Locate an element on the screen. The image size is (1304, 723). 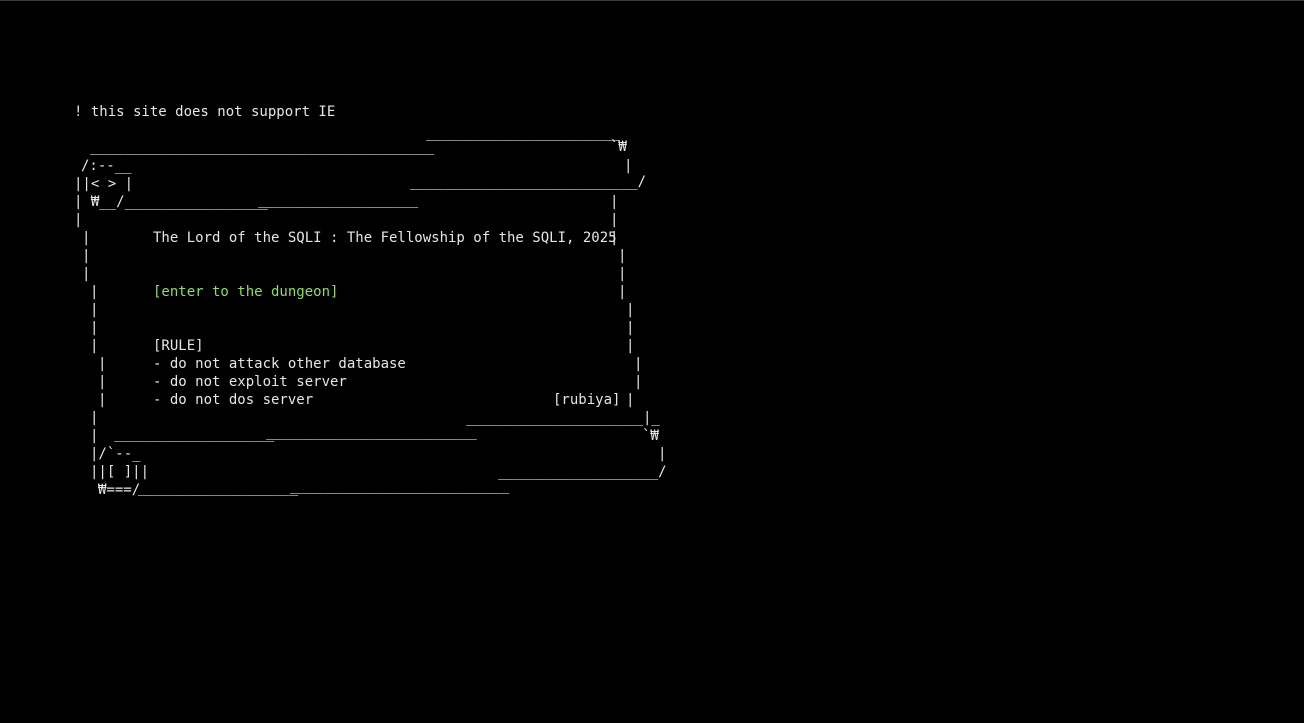
scroll-art-line: __________________________ is located at coordinates (400, 486).